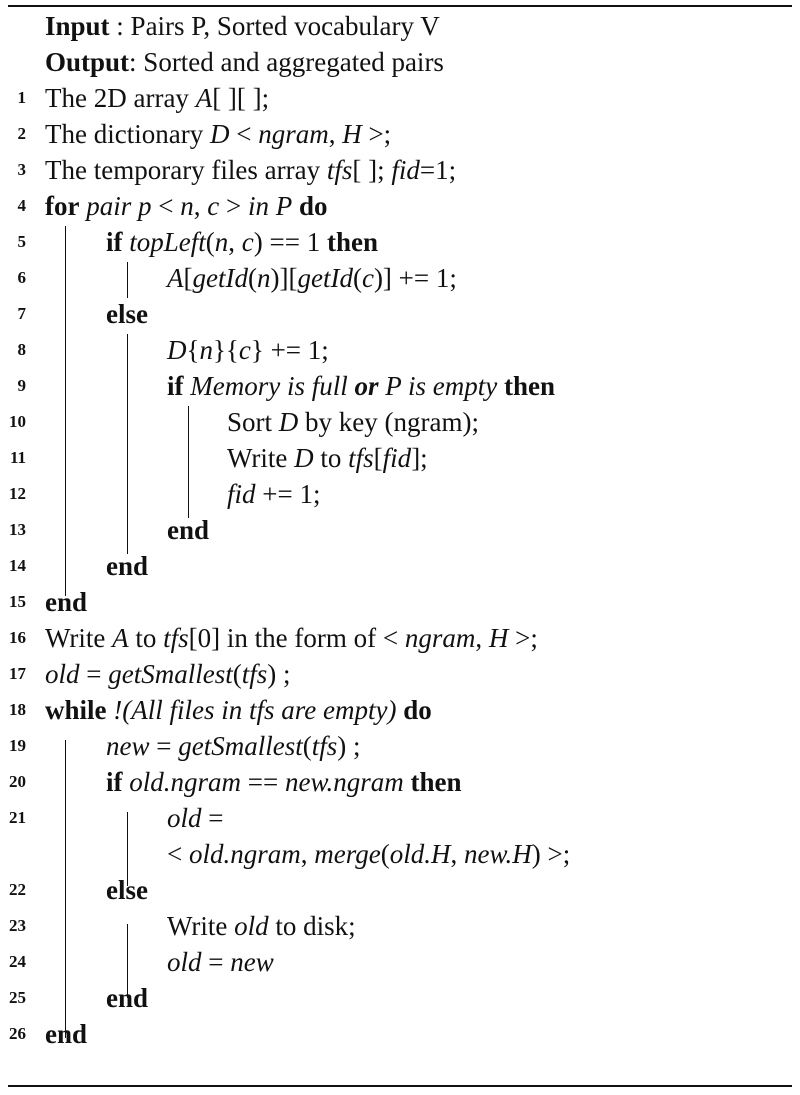 The image size is (800, 1095). I want to click on line-number: 17, so click(17, 673).